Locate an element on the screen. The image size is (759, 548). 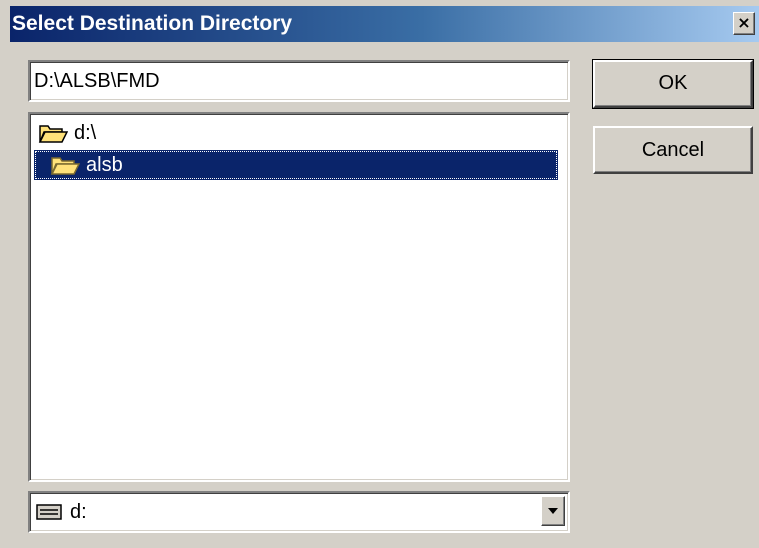
chevron-down-icon is located at coordinates (553, 511).